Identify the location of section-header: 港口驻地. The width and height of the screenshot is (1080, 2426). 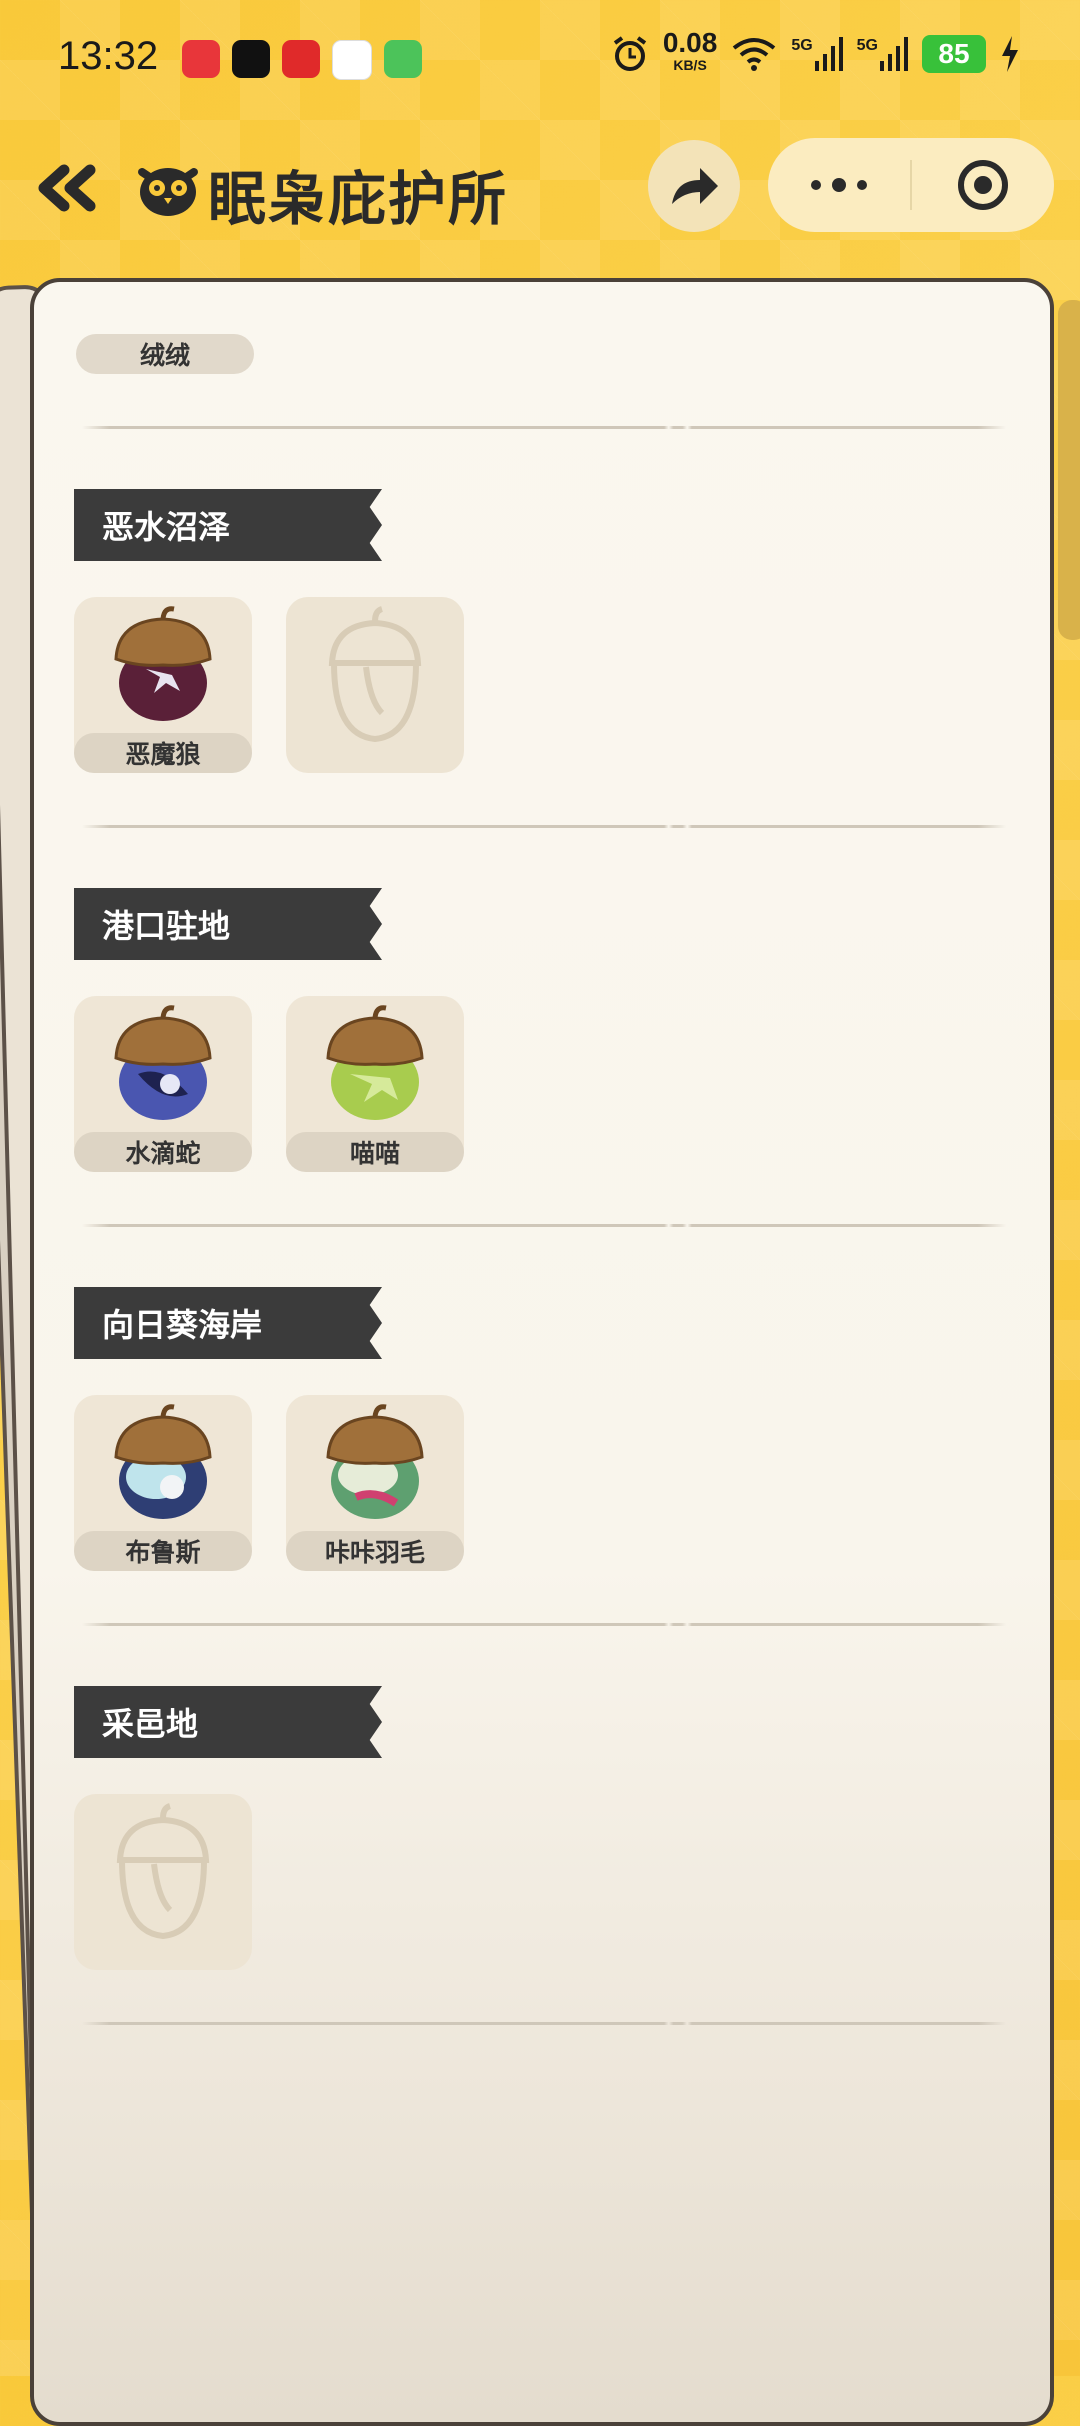
(228, 924).